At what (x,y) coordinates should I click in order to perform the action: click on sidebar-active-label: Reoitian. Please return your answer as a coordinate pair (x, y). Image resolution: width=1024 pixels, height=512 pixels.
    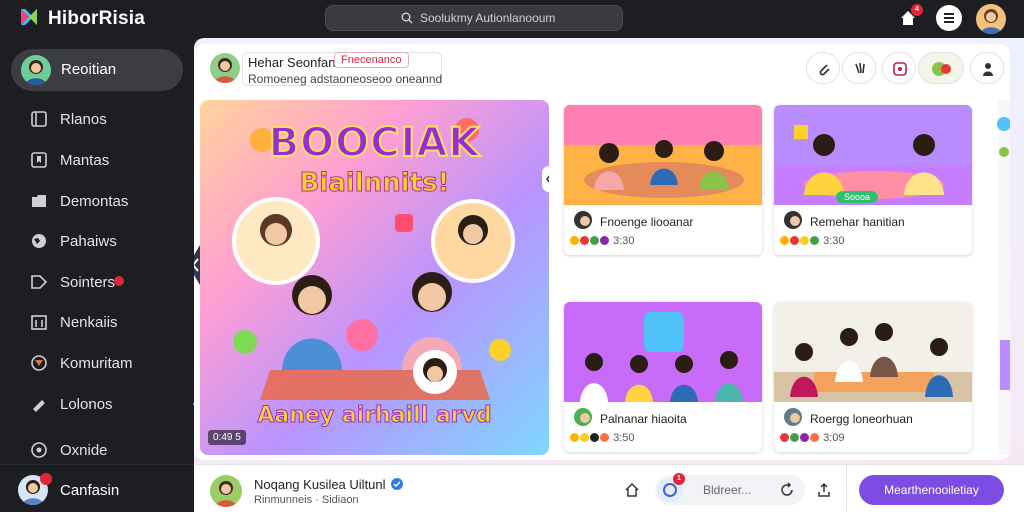
    Looking at the image, I should click on (89, 69).